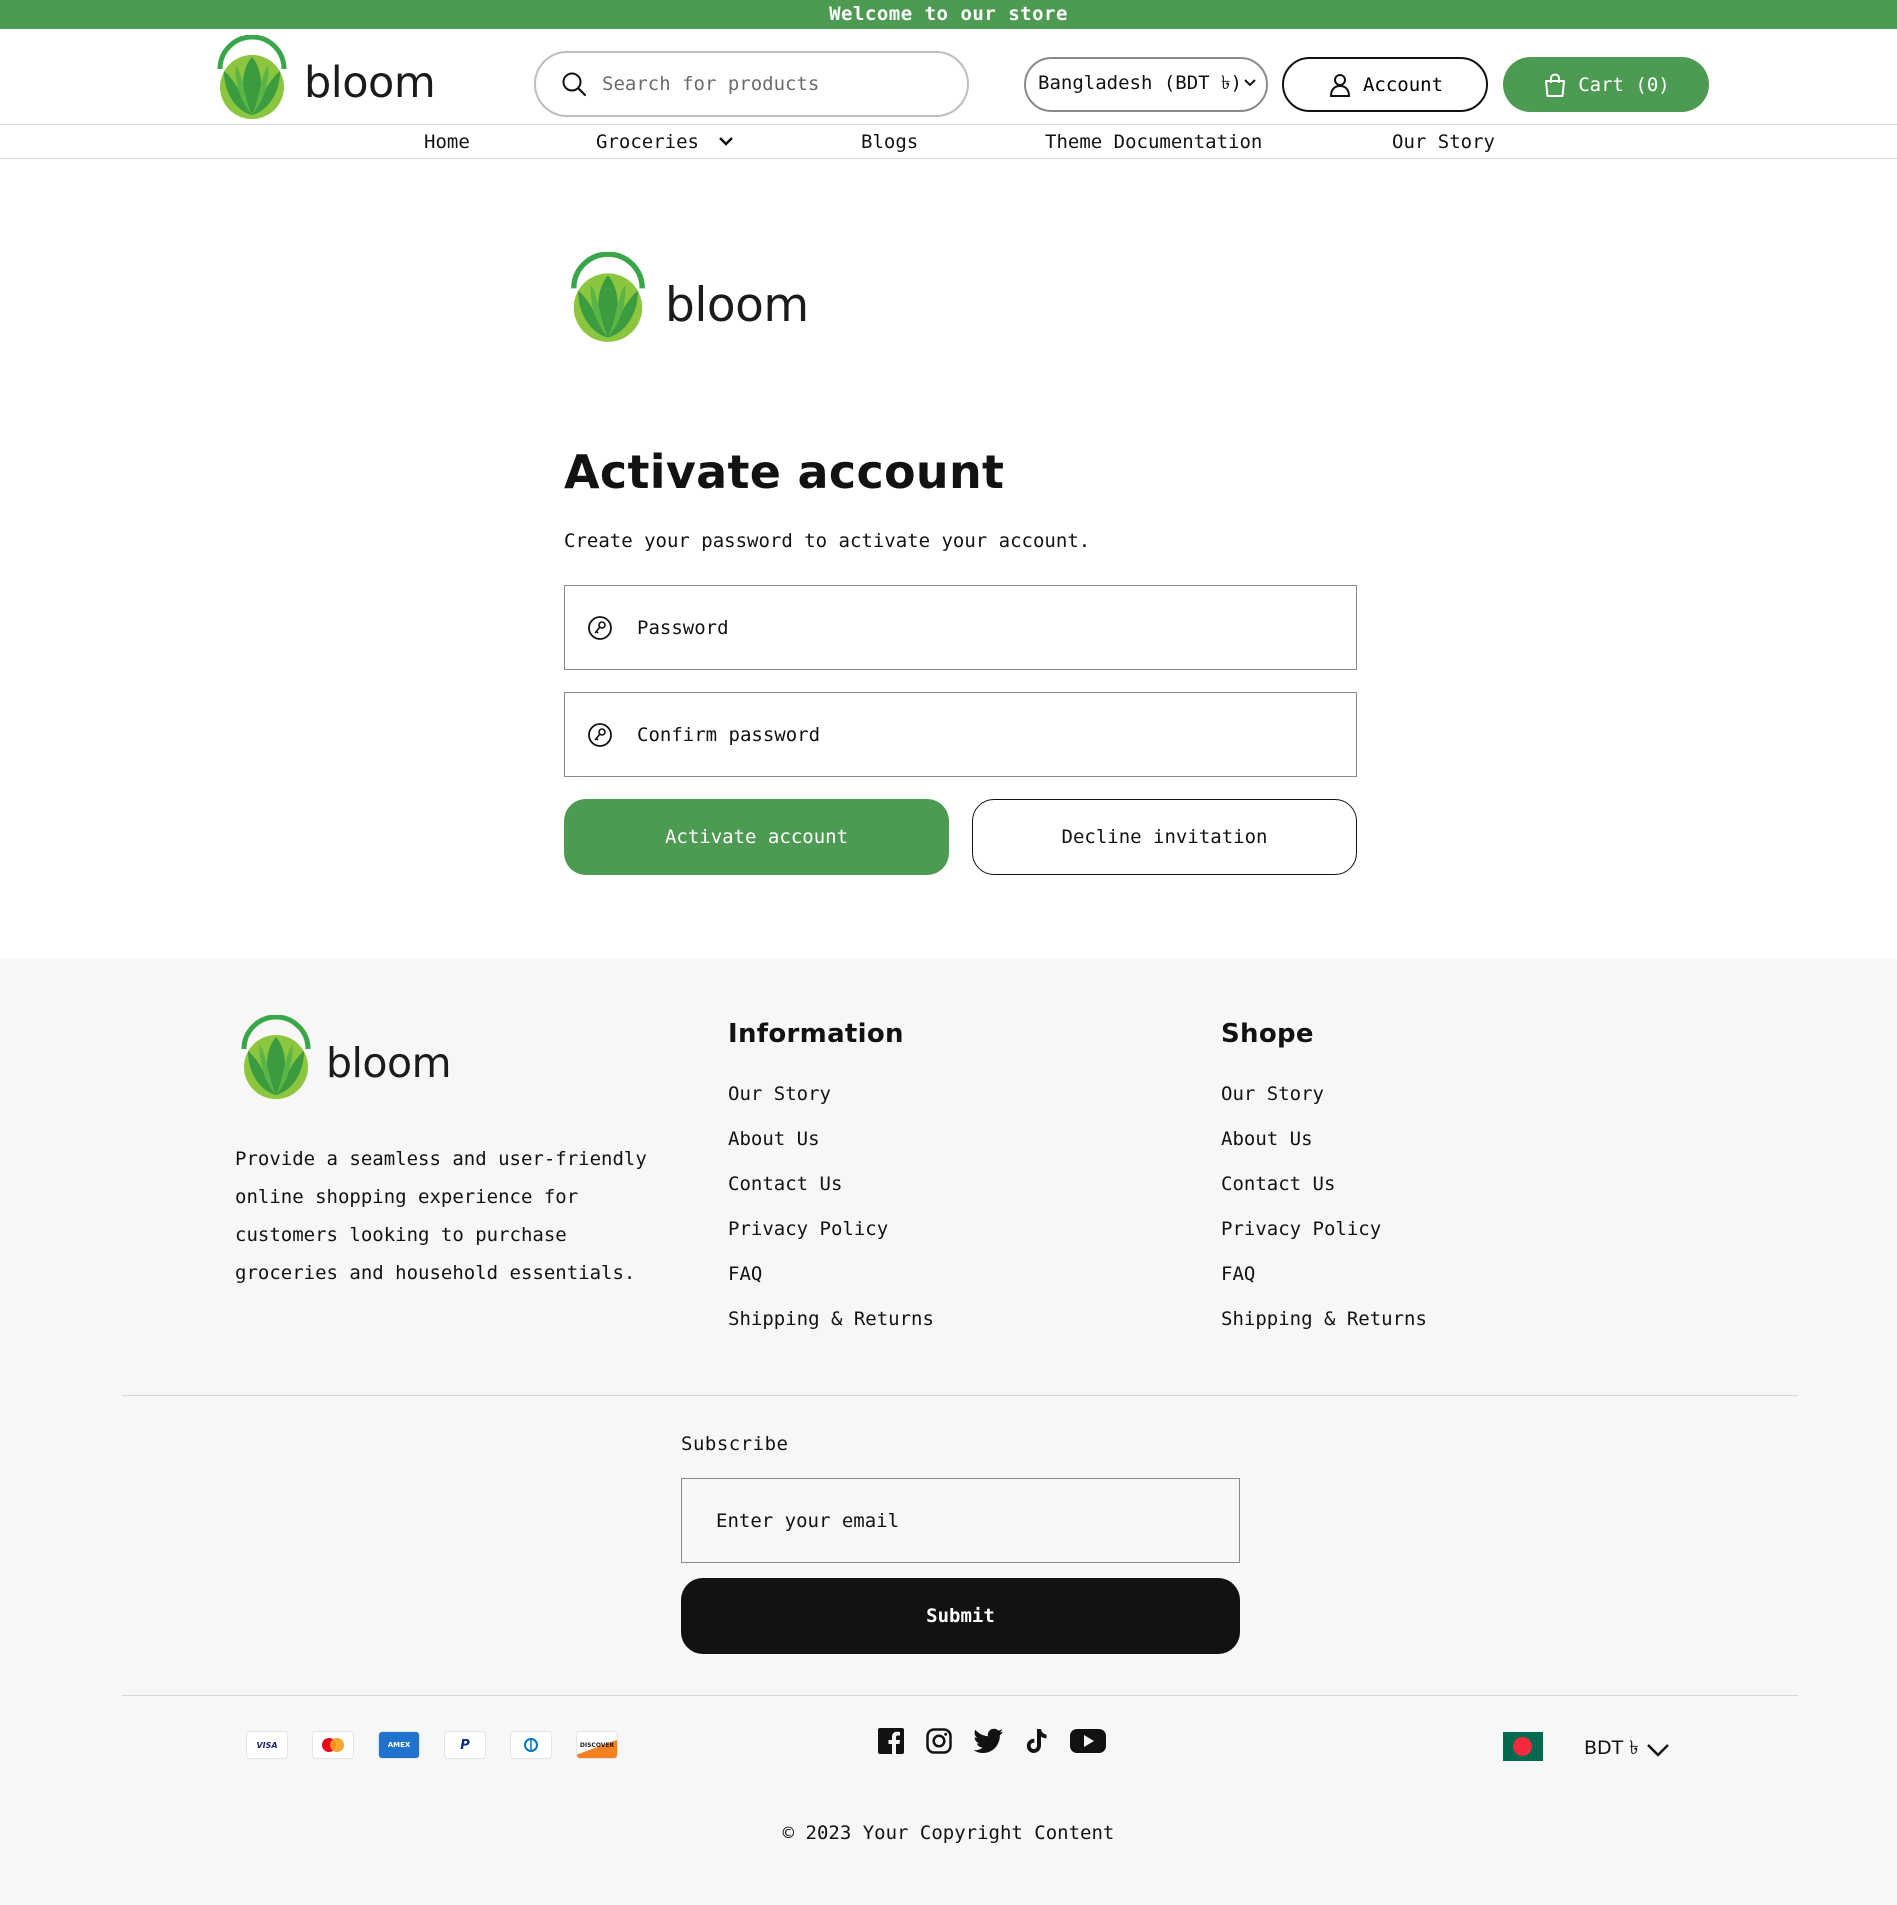  I want to click on discover-label: DISCOVER, so click(597, 1745).